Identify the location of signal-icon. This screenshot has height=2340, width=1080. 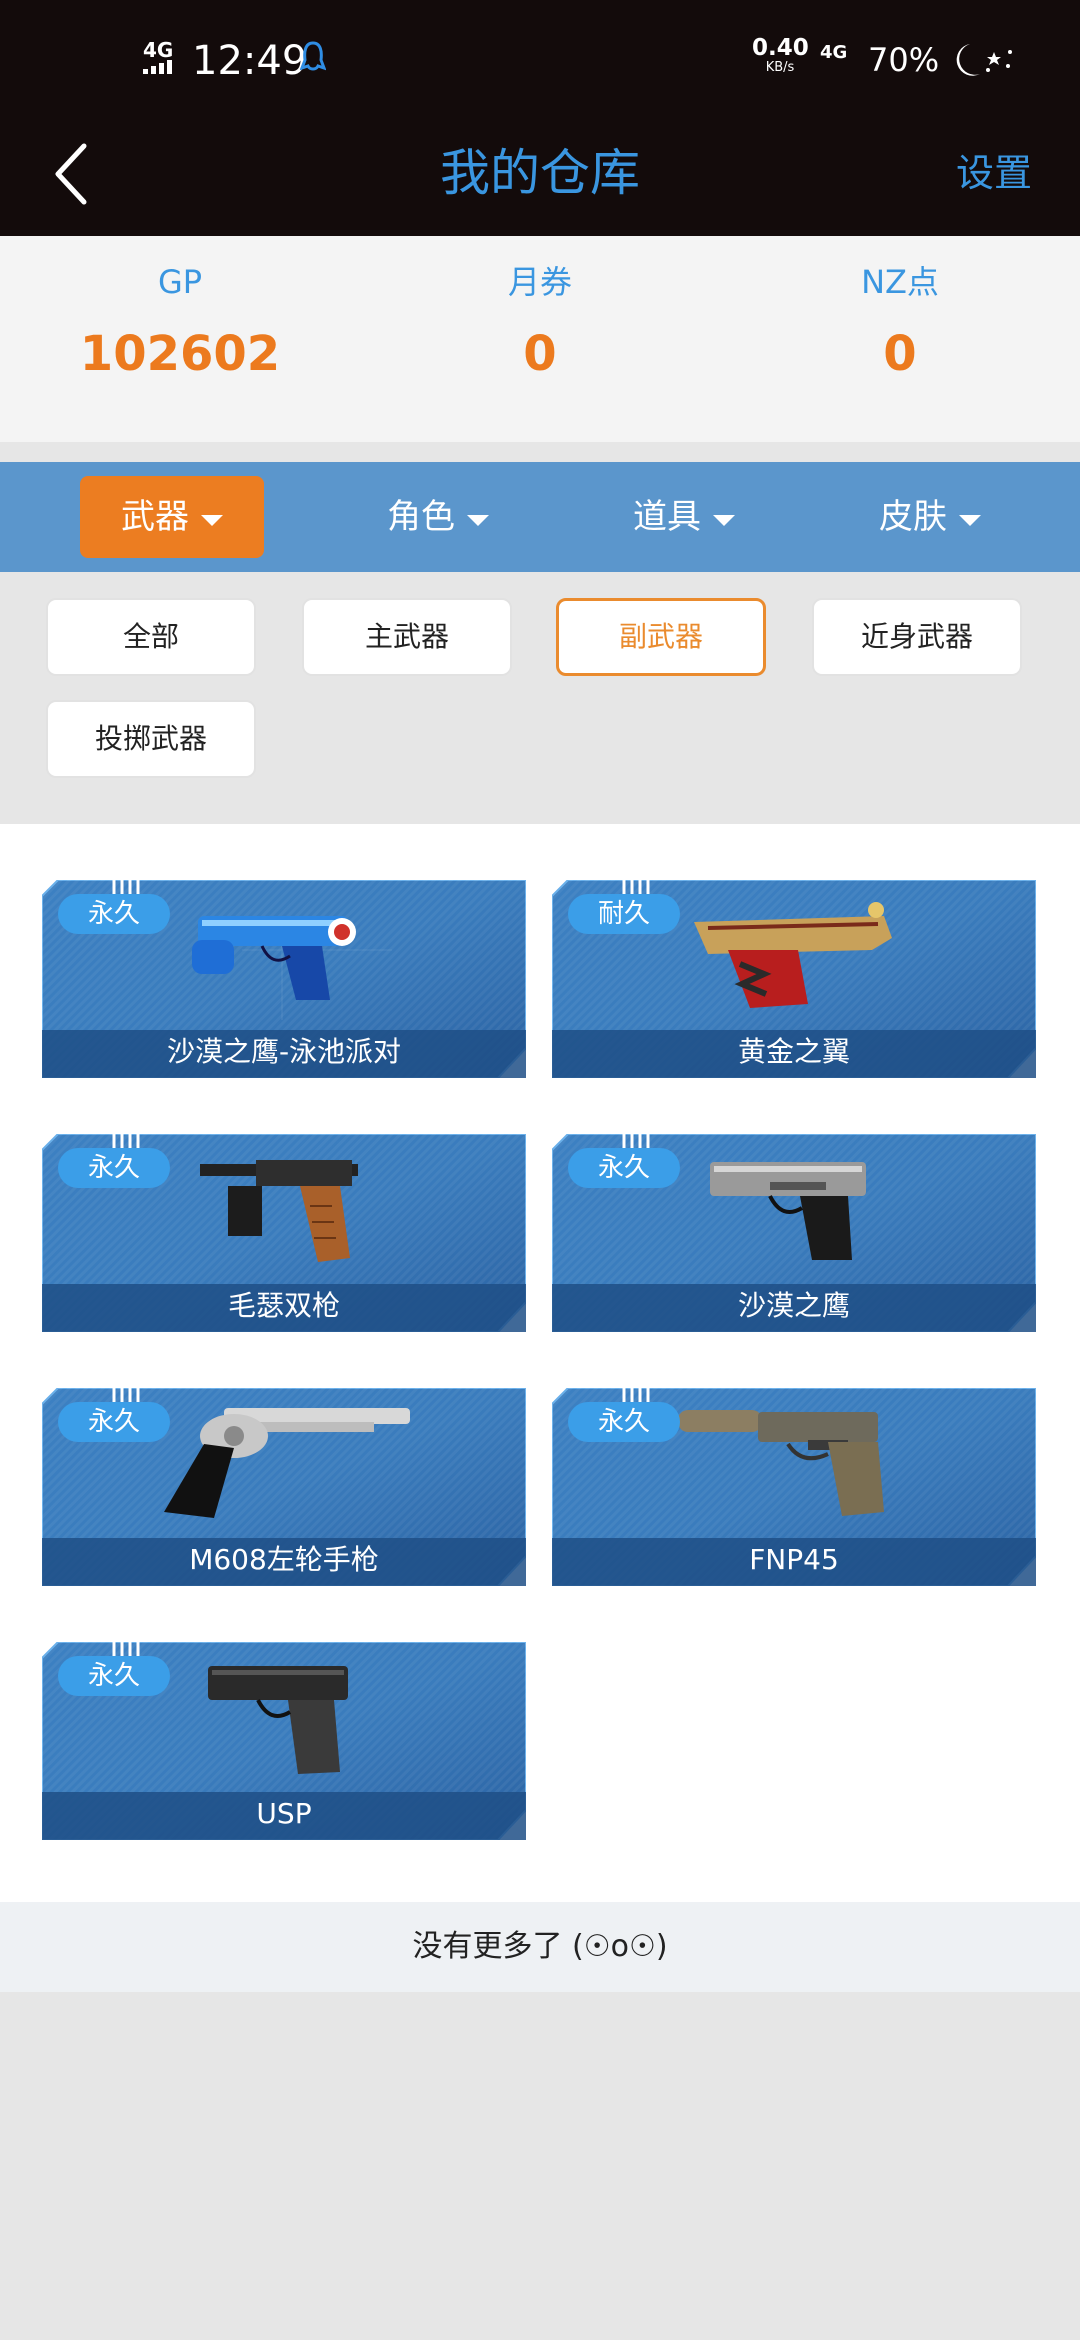
(161, 67).